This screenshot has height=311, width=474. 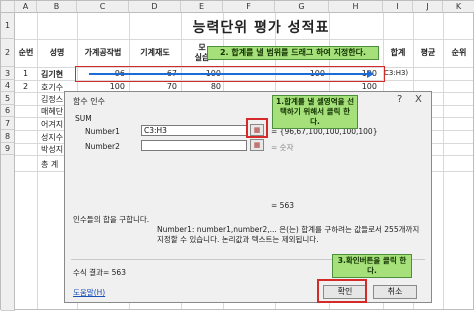 What do you see at coordinates (8, 123) in the screenshot?
I see `row-header-7: 7` at bounding box center [8, 123].